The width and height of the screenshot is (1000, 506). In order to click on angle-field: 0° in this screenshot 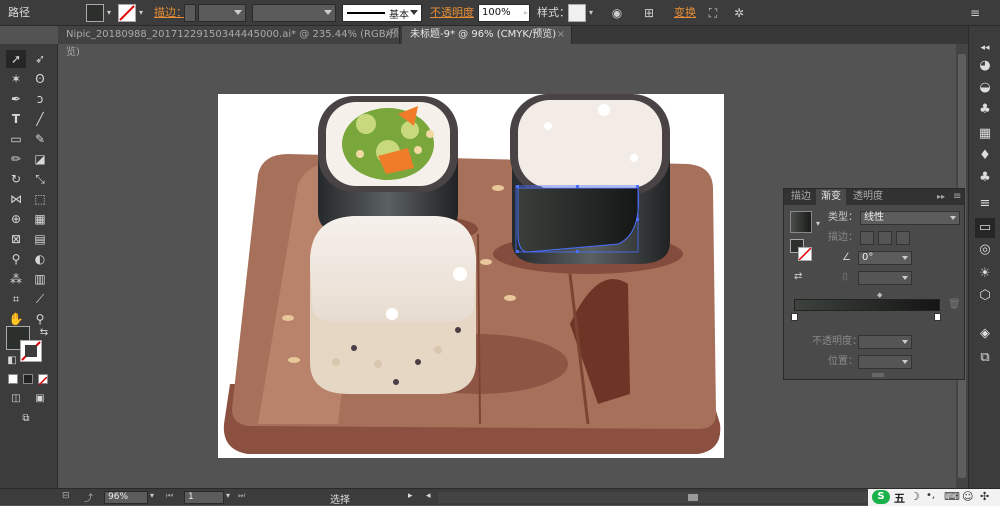, I will do `click(885, 258)`.